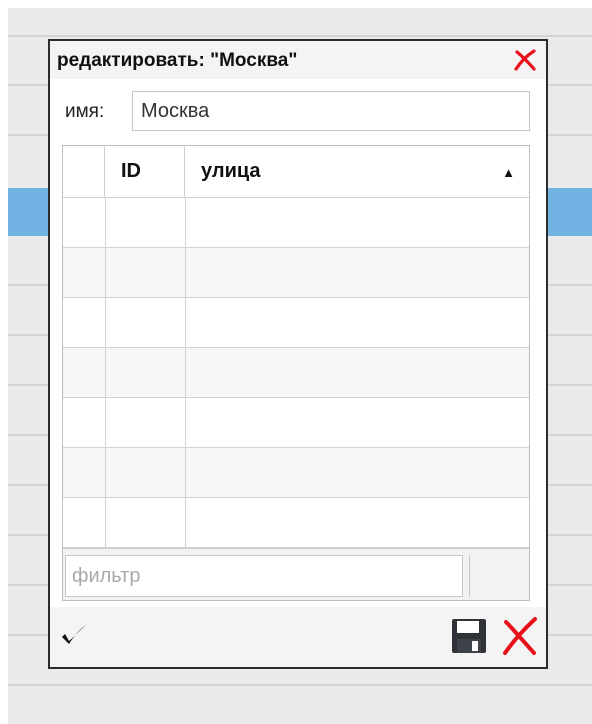 The width and height of the screenshot is (592, 724). I want to click on save-button, so click(469, 636).